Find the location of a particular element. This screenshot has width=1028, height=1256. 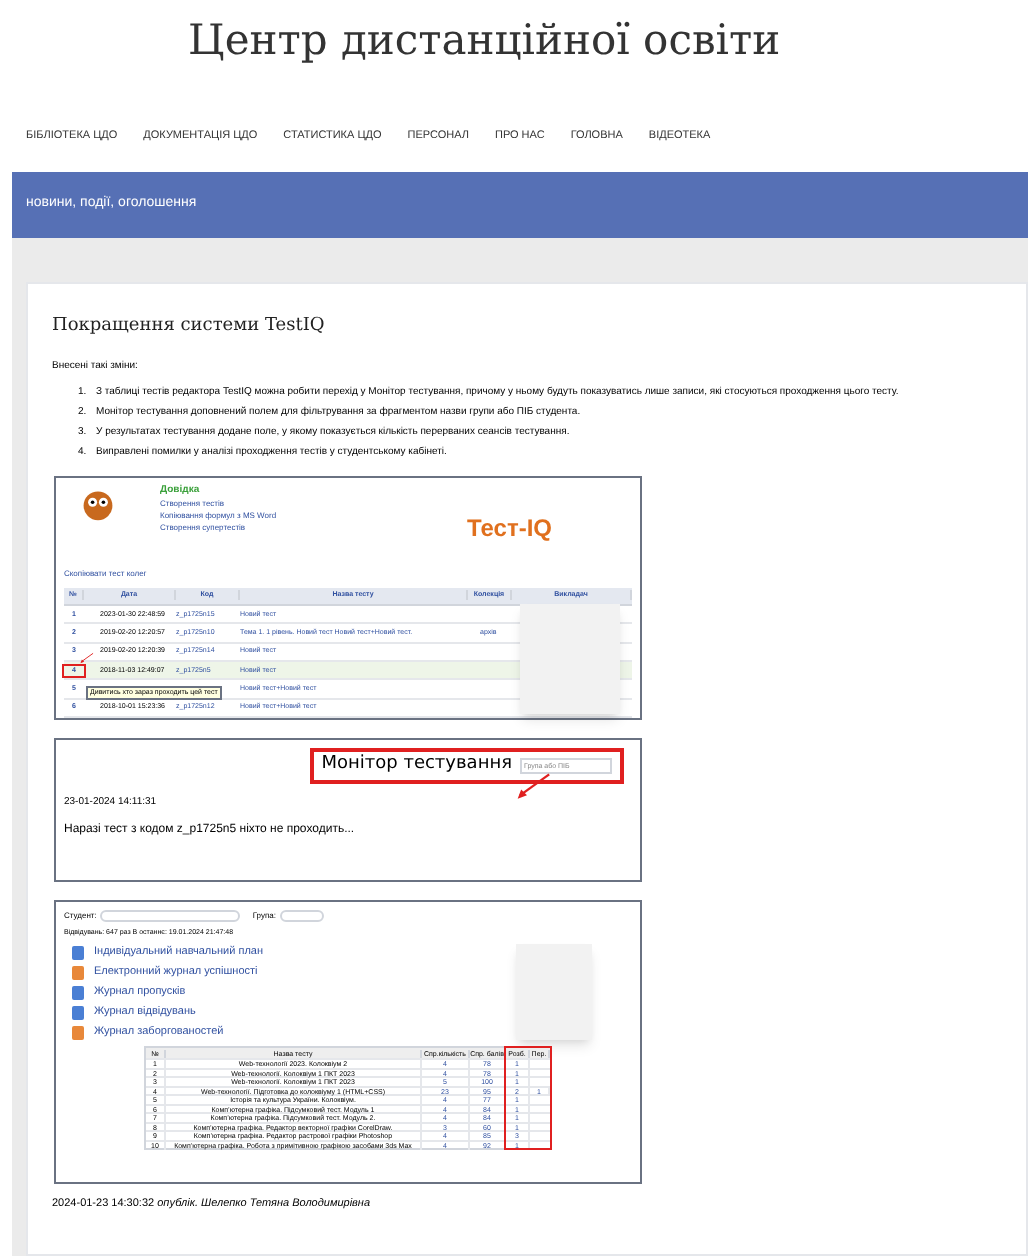

site-title: Центр дистанційної освіти is located at coordinates (485, 41).